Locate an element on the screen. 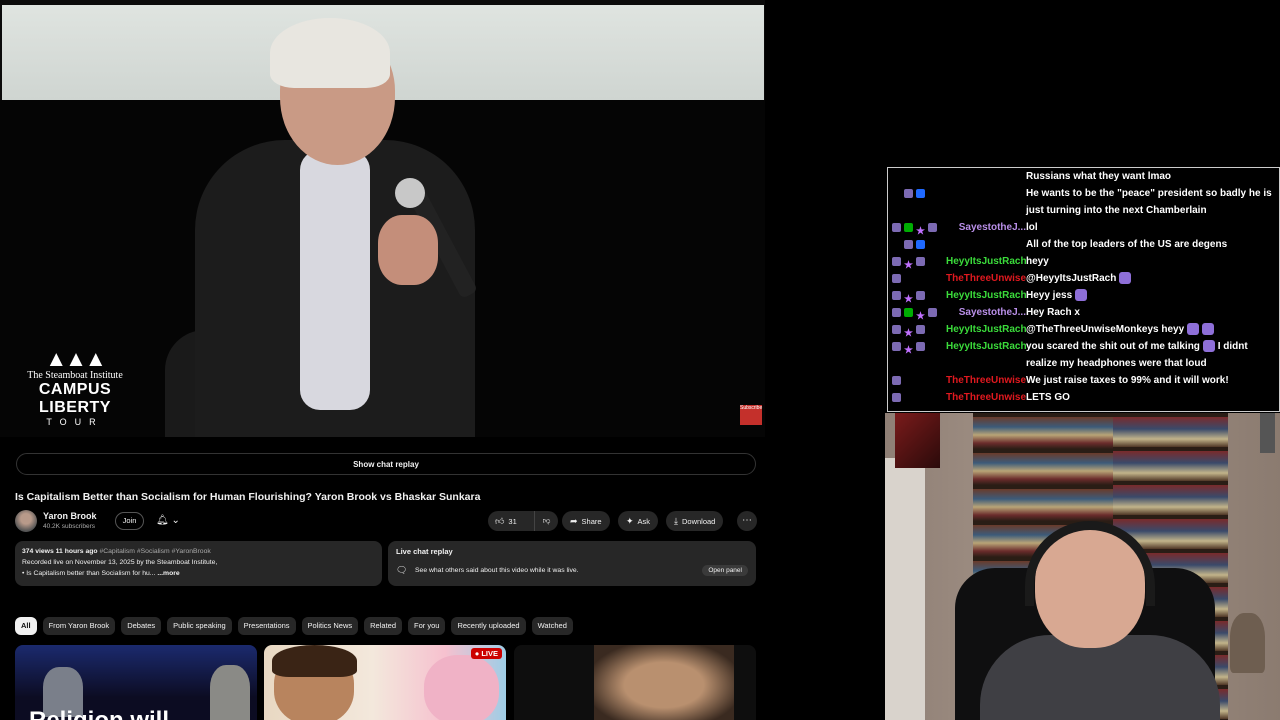  hashtags: #Capitalism #Socialism #YaronBrook is located at coordinates (154, 551).